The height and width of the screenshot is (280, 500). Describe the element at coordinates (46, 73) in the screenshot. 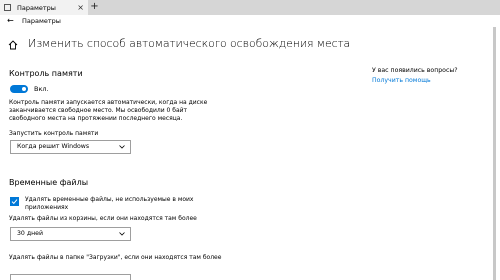

I see `section-heading-storage-sense: Контроль памяти` at that location.